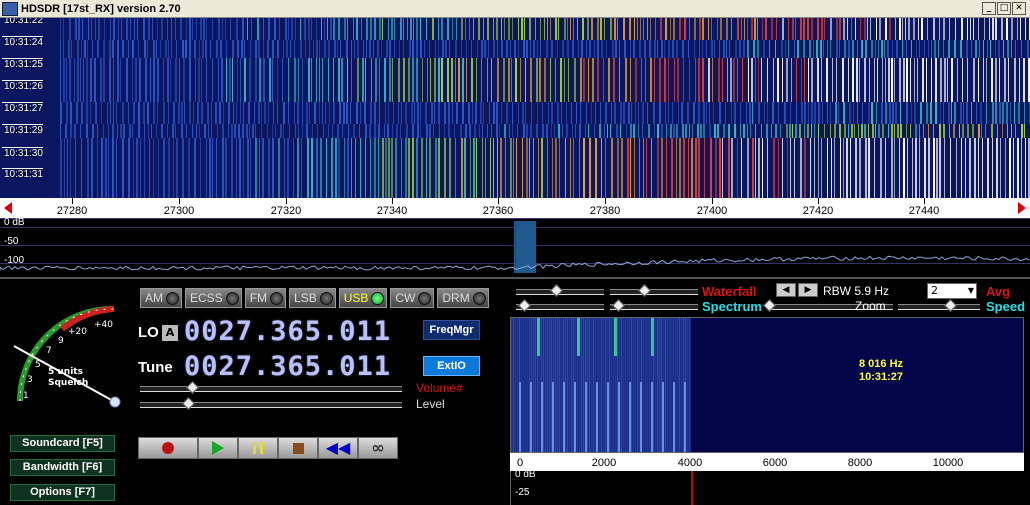 The height and width of the screenshot is (505, 1030). Describe the element at coordinates (451, 330) in the screenshot. I see `freqmgr-button: FreqMgr` at that location.